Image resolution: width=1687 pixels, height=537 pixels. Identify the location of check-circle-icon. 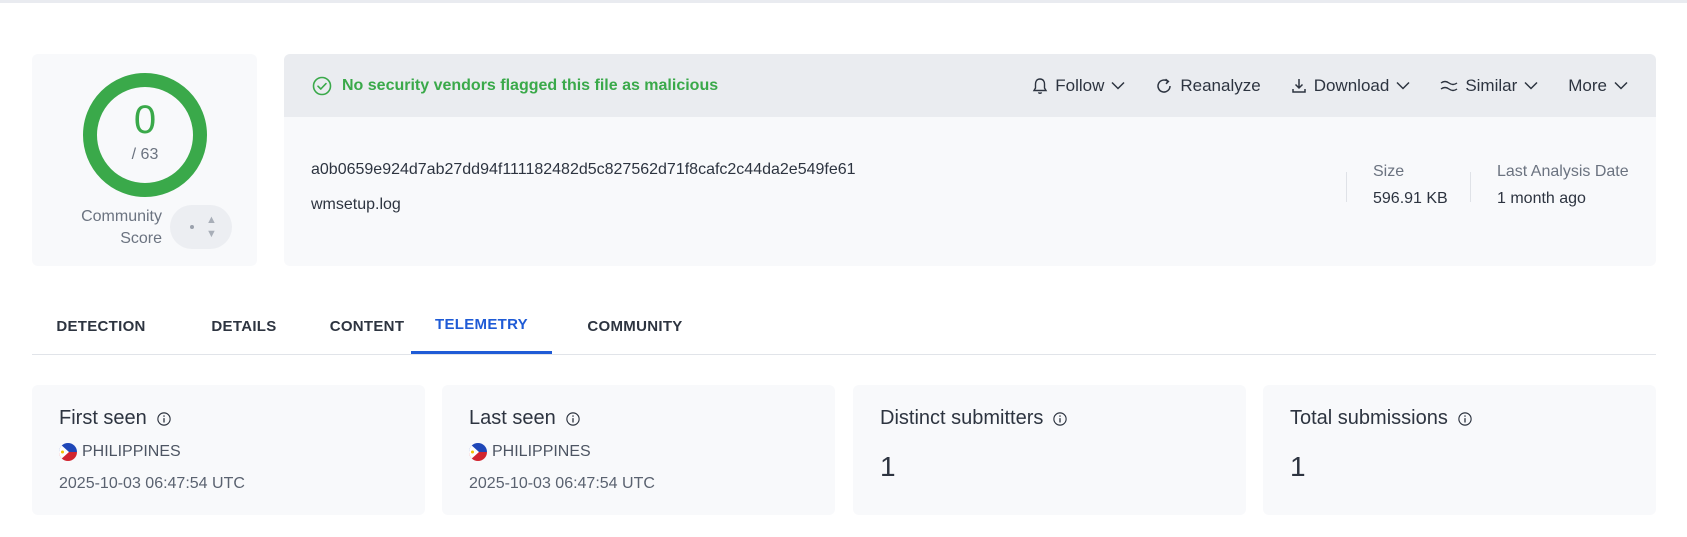
(322, 85).